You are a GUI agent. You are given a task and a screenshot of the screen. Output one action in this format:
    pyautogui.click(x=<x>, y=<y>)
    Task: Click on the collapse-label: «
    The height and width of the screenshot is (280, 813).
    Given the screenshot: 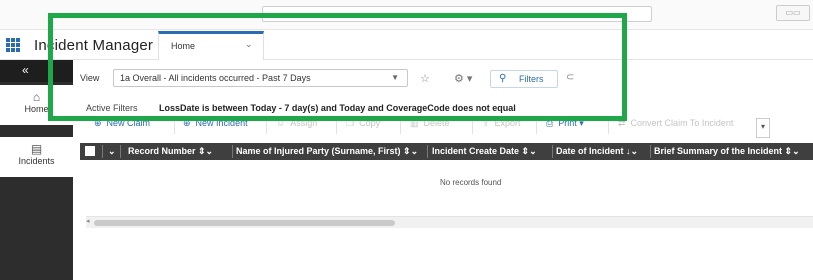 What is the action you would take?
    pyautogui.click(x=25, y=70)
    